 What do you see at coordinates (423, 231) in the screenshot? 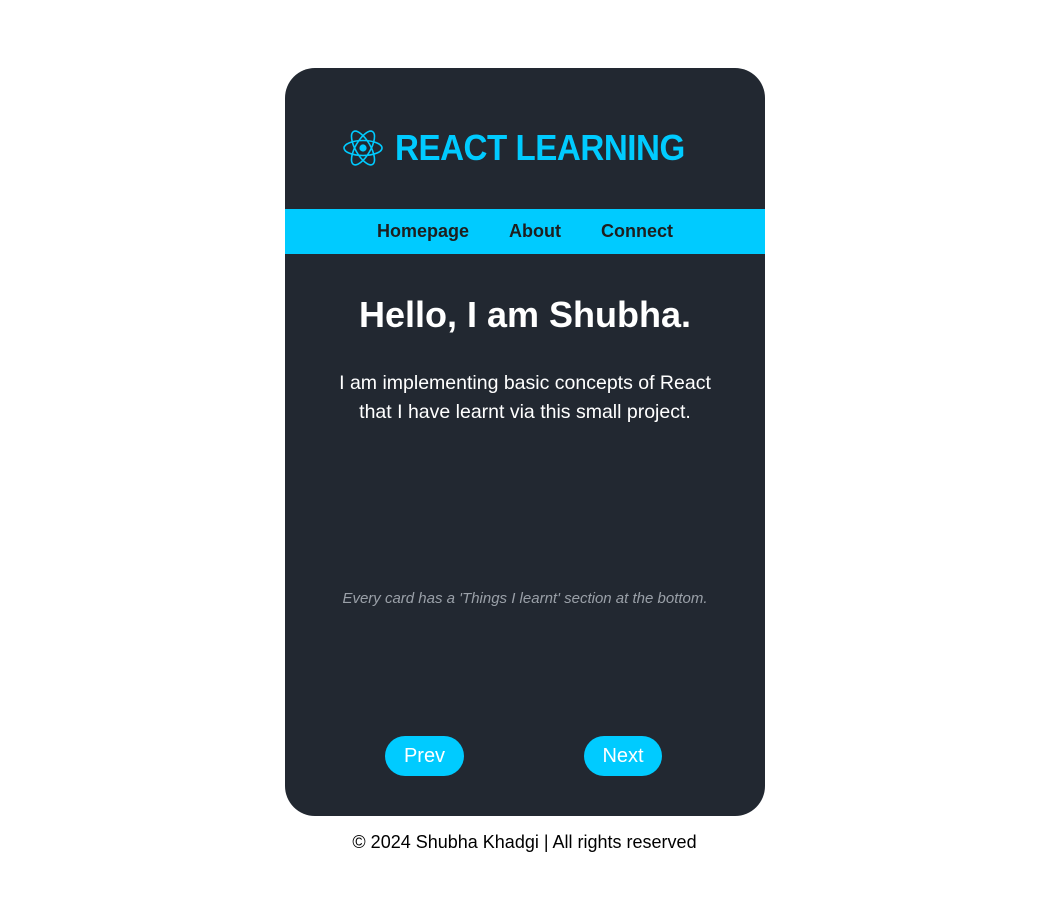
I see `nav-link-homepage: Homepage` at bounding box center [423, 231].